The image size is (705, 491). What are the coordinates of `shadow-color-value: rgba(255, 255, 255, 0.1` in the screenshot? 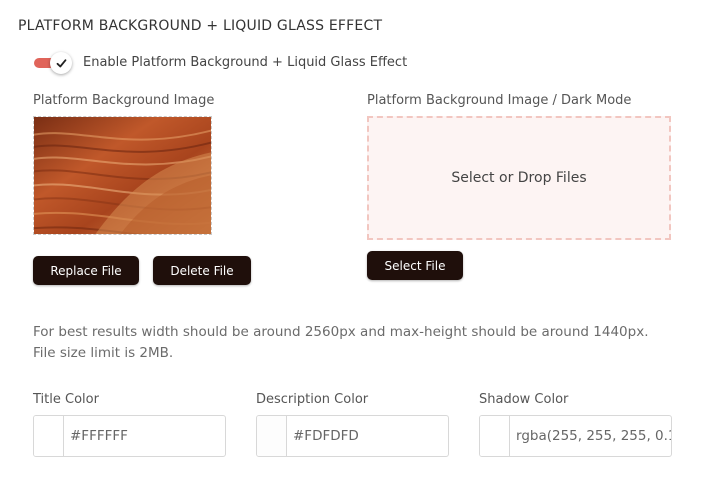 It's located at (590, 436).